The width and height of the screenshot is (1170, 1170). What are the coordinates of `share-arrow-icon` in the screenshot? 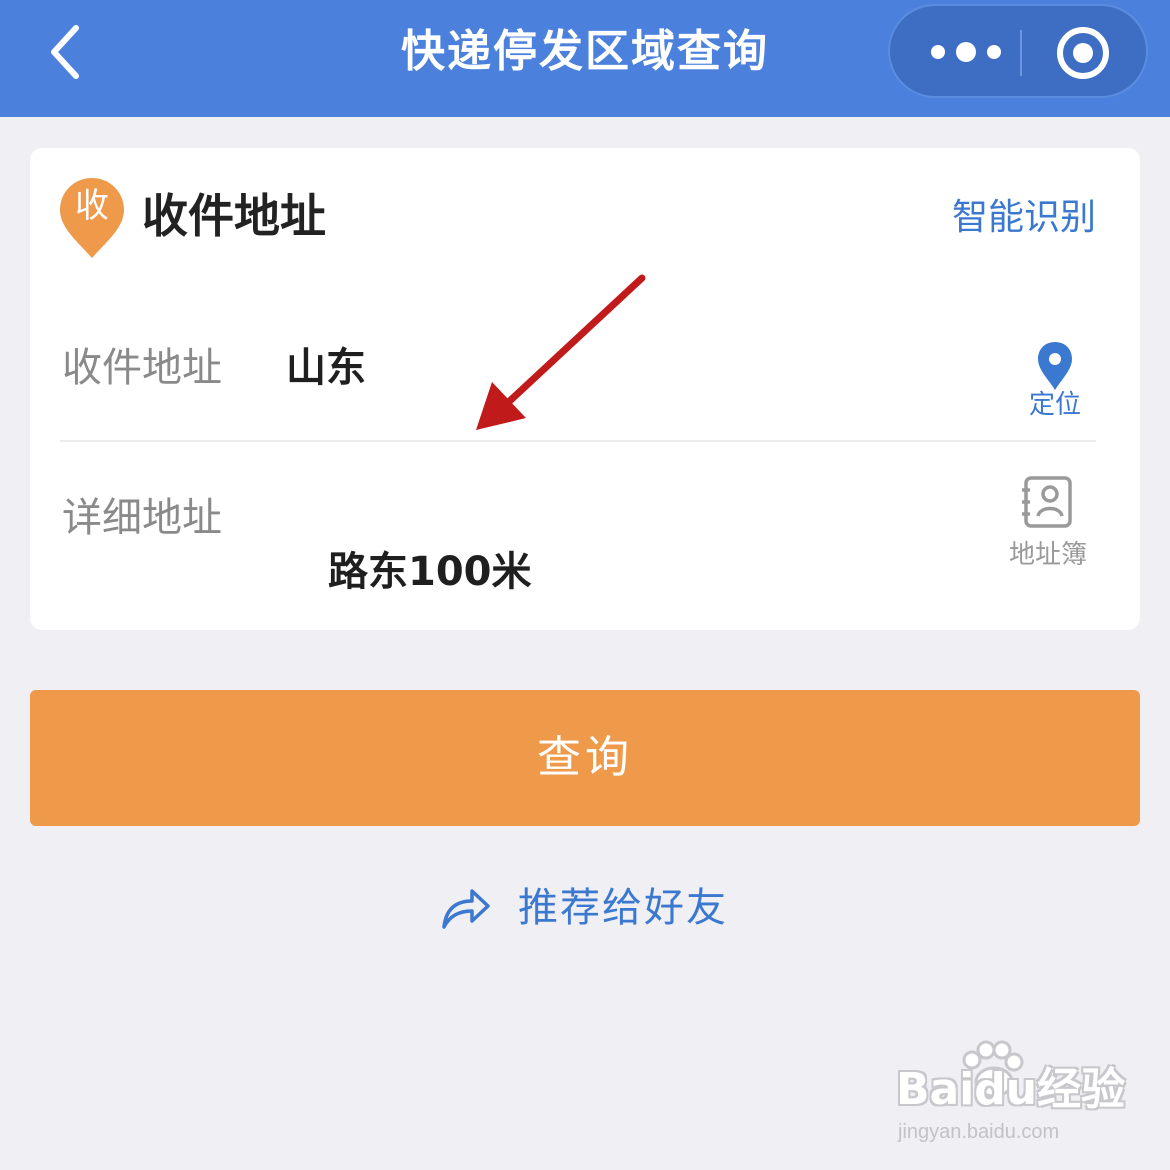 It's located at (466, 909).